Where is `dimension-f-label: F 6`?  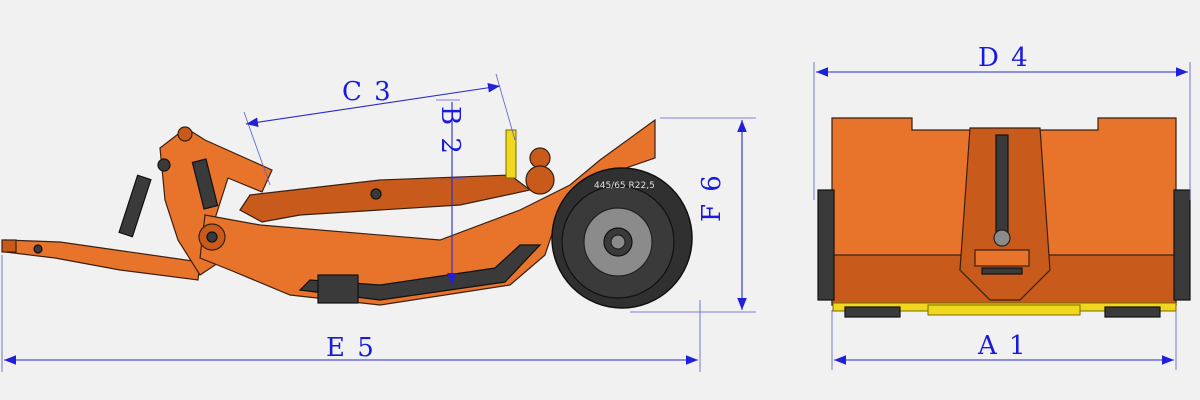
dimension-f-label: F 6 is located at coordinates (712, 197).